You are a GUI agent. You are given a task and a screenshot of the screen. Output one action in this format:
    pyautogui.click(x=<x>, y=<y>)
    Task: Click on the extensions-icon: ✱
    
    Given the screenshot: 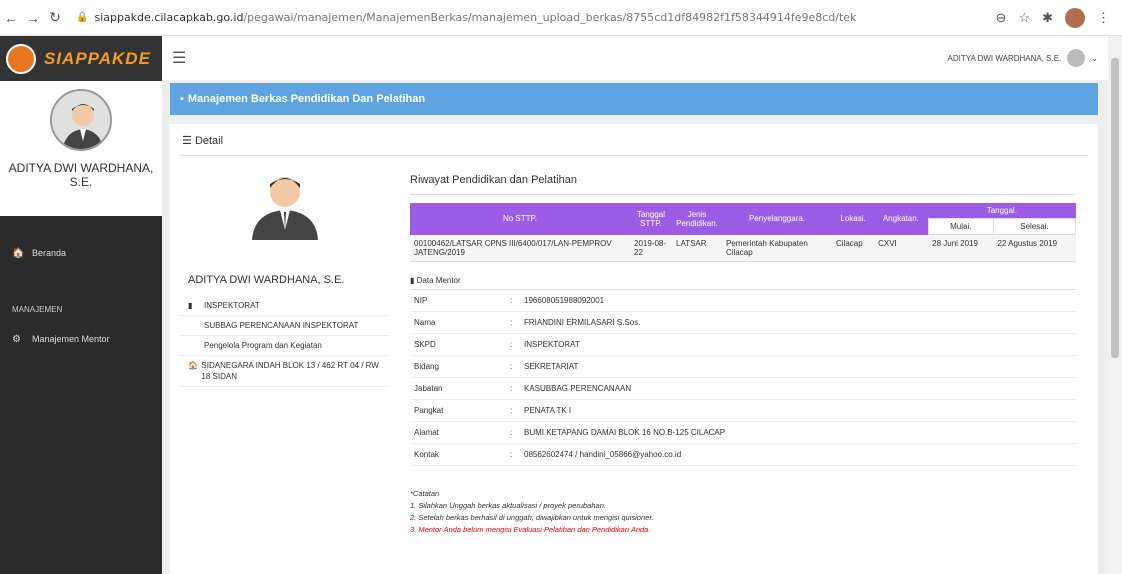 What is the action you would take?
    pyautogui.click(x=1047, y=18)
    